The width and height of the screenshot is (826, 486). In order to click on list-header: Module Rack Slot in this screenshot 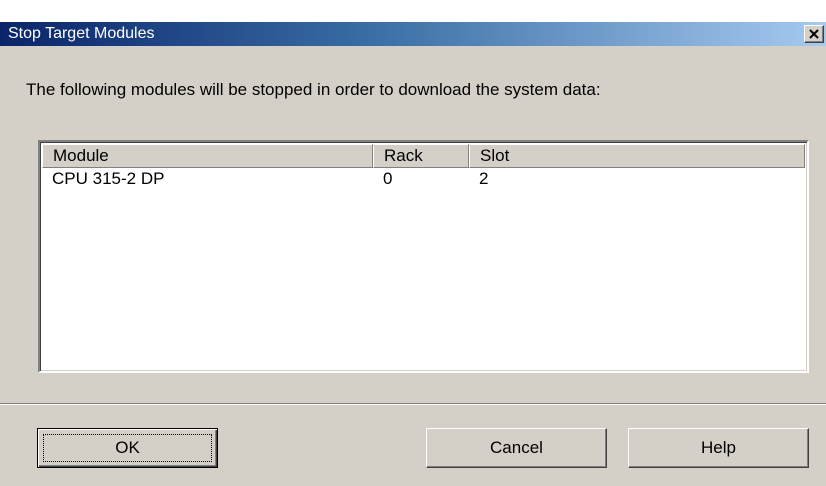, I will do `click(423, 156)`.